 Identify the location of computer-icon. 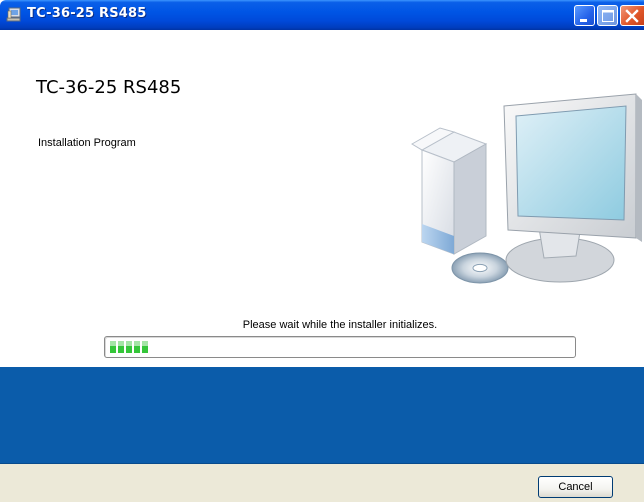
(13, 14).